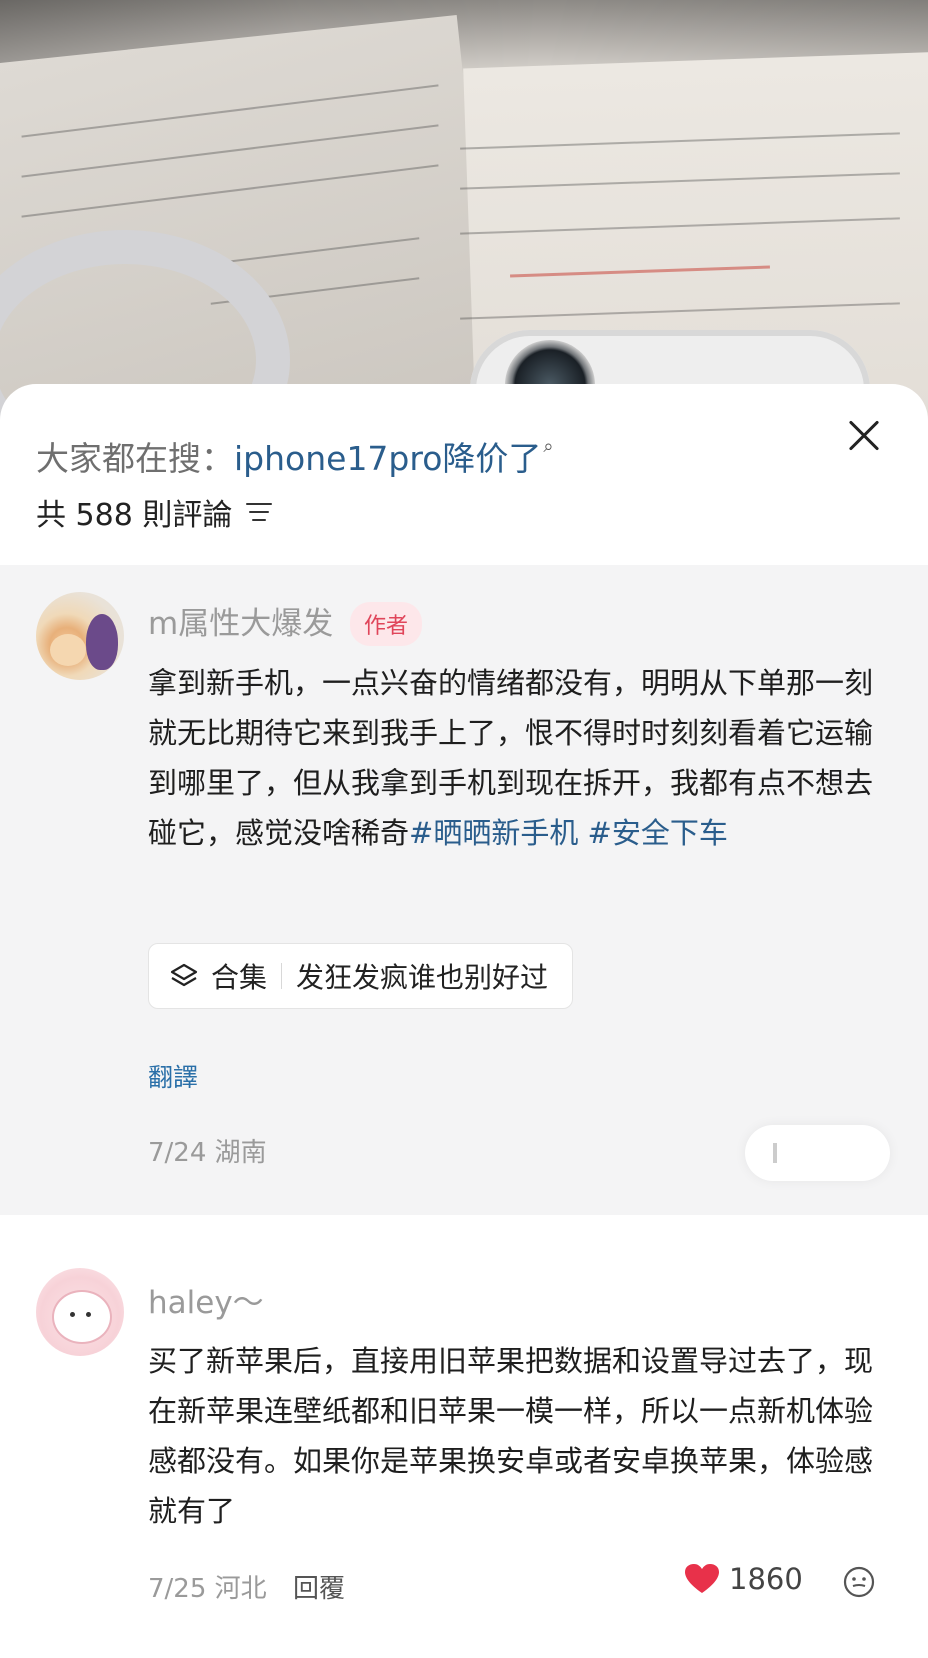 The image size is (928, 1658). I want to click on like-pill, so click(817, 1153).